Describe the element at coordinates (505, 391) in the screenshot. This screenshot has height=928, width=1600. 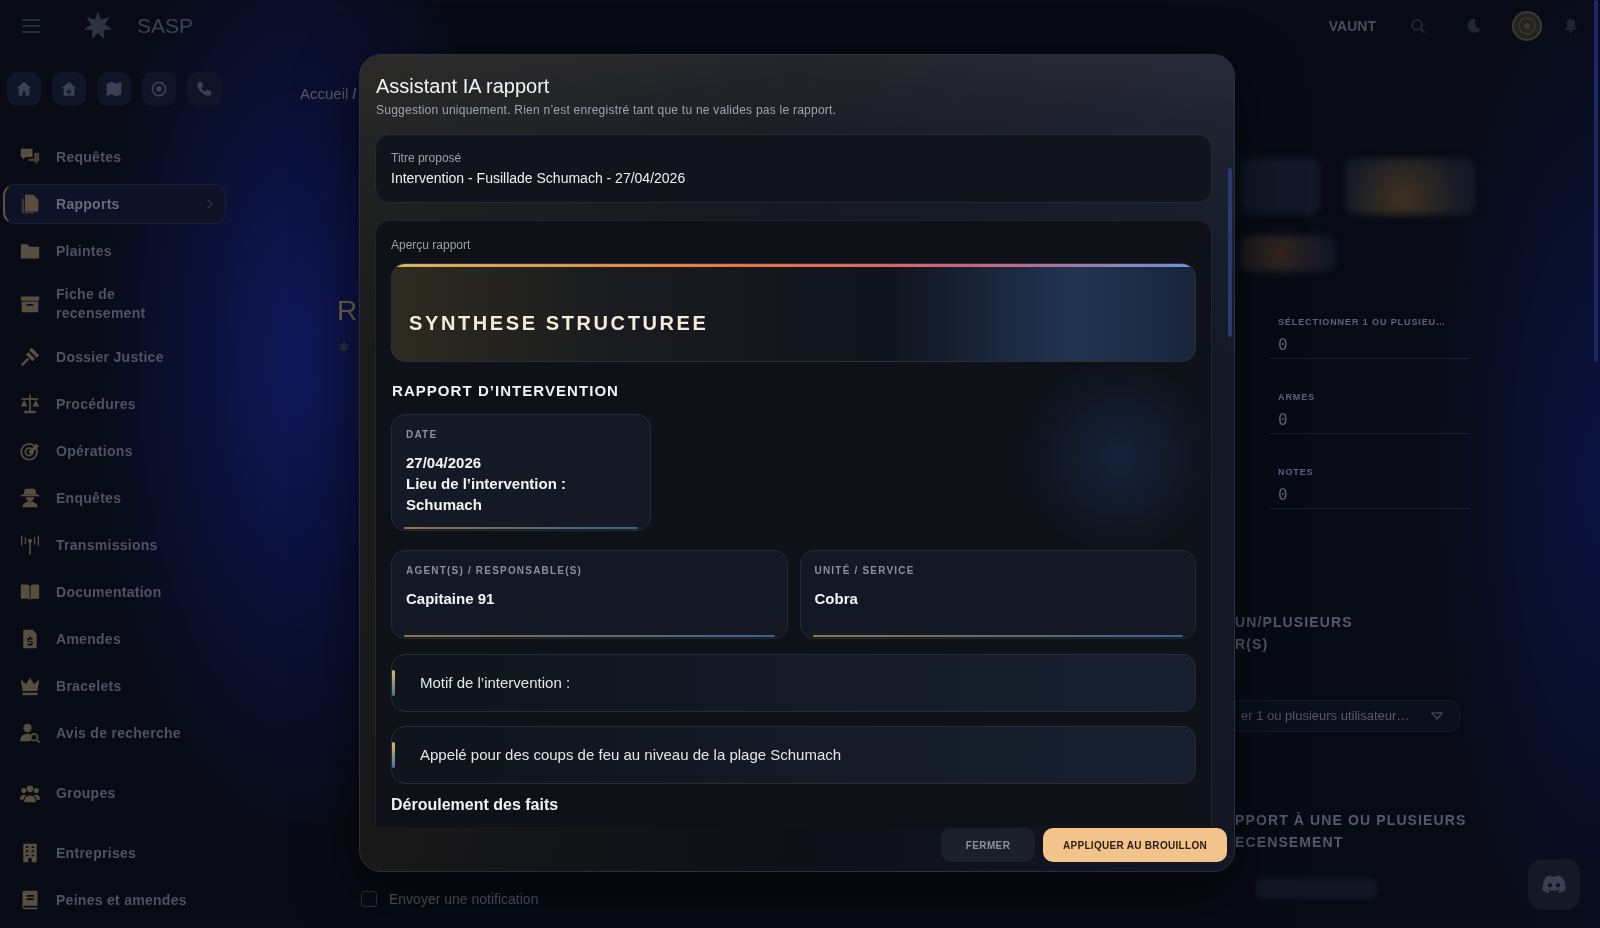
I see `report-heading: RAPPORT D’INTERVENTION` at that location.